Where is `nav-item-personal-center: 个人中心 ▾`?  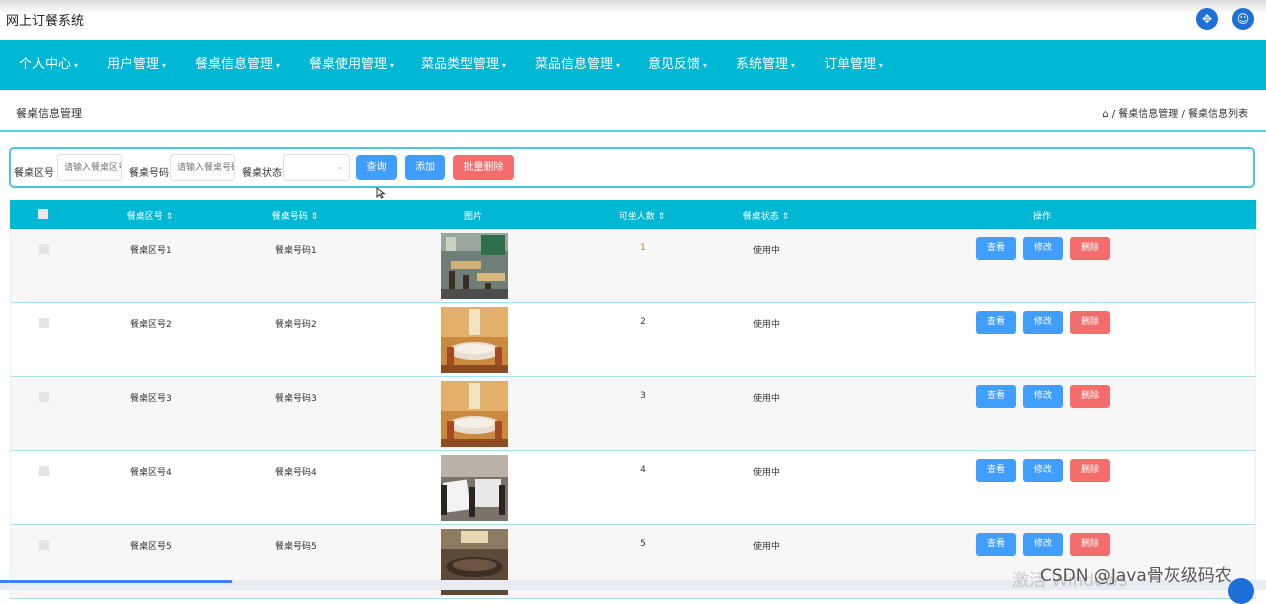
nav-item-personal-center: 个人中心 ▾ is located at coordinates (48, 65).